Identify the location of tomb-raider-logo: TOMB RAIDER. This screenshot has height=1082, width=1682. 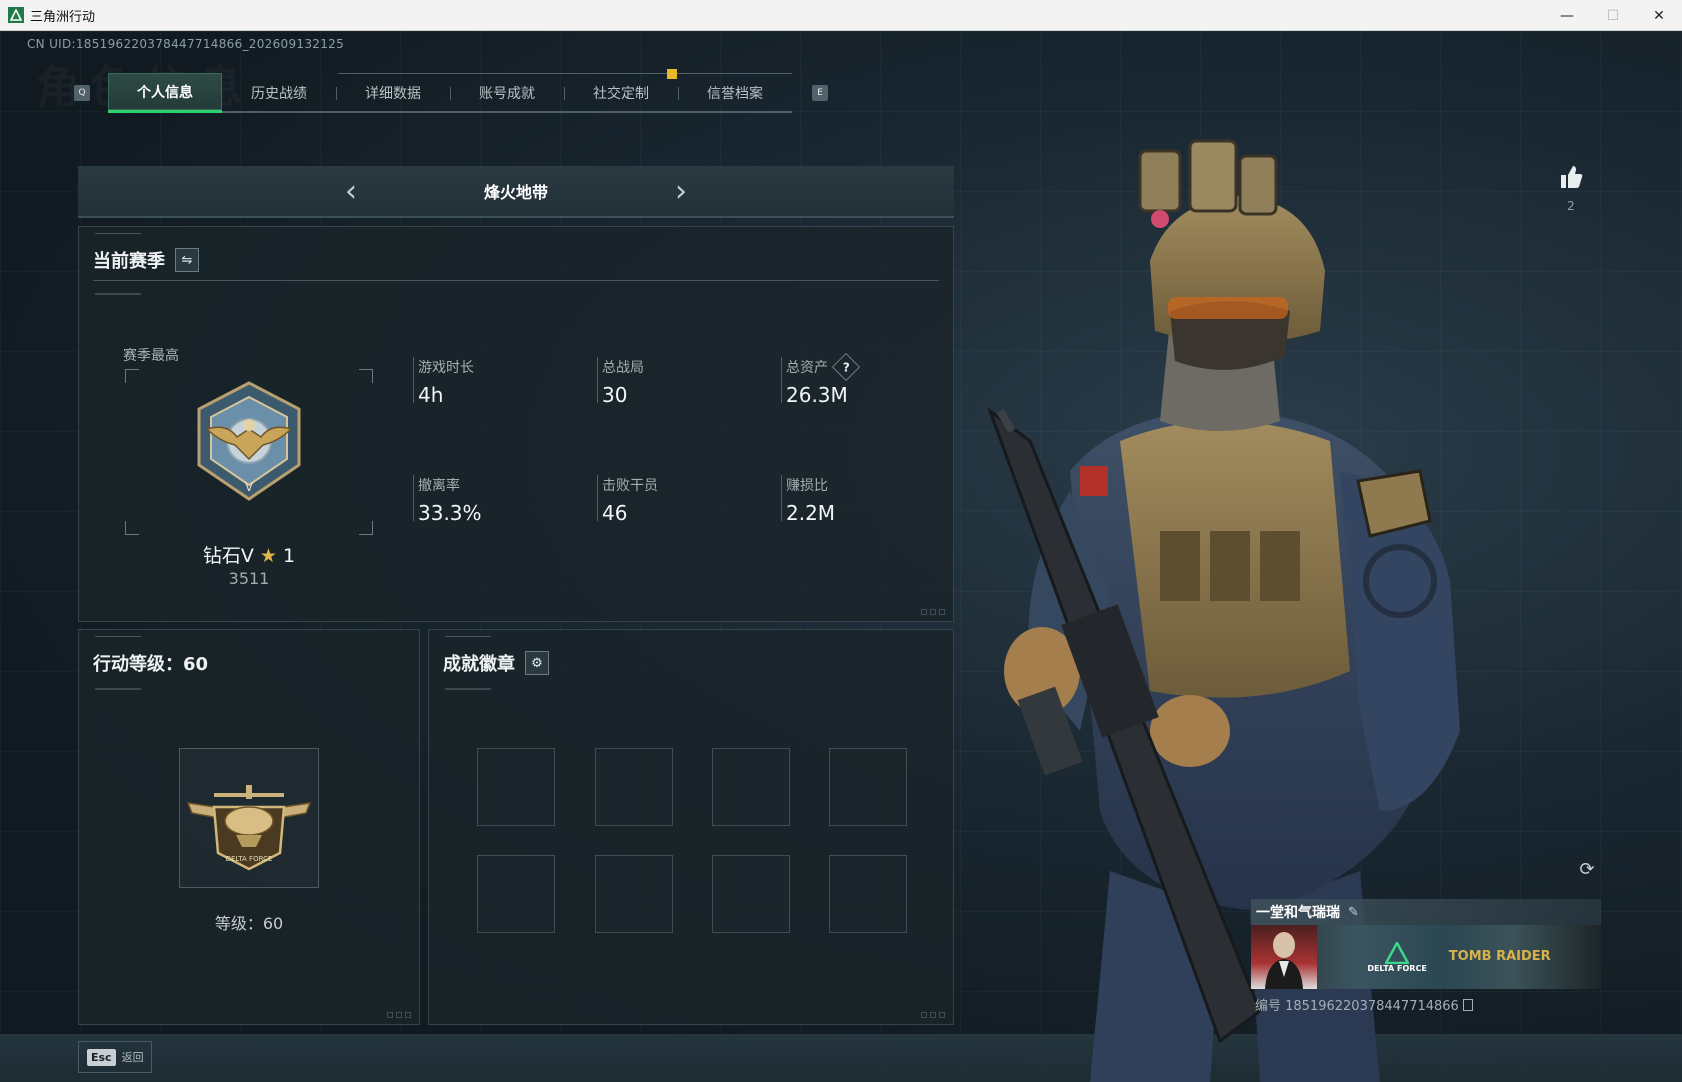
(1499, 956).